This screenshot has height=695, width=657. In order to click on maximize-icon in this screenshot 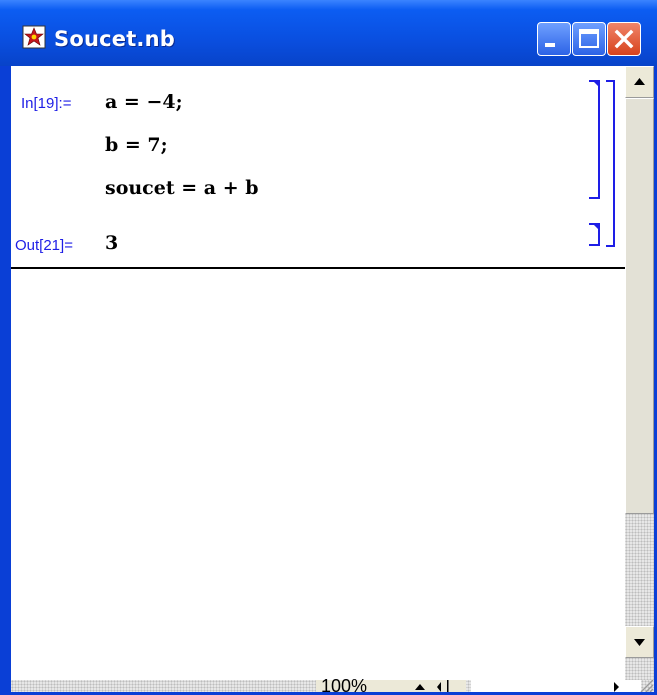, I will do `click(589, 38)`.